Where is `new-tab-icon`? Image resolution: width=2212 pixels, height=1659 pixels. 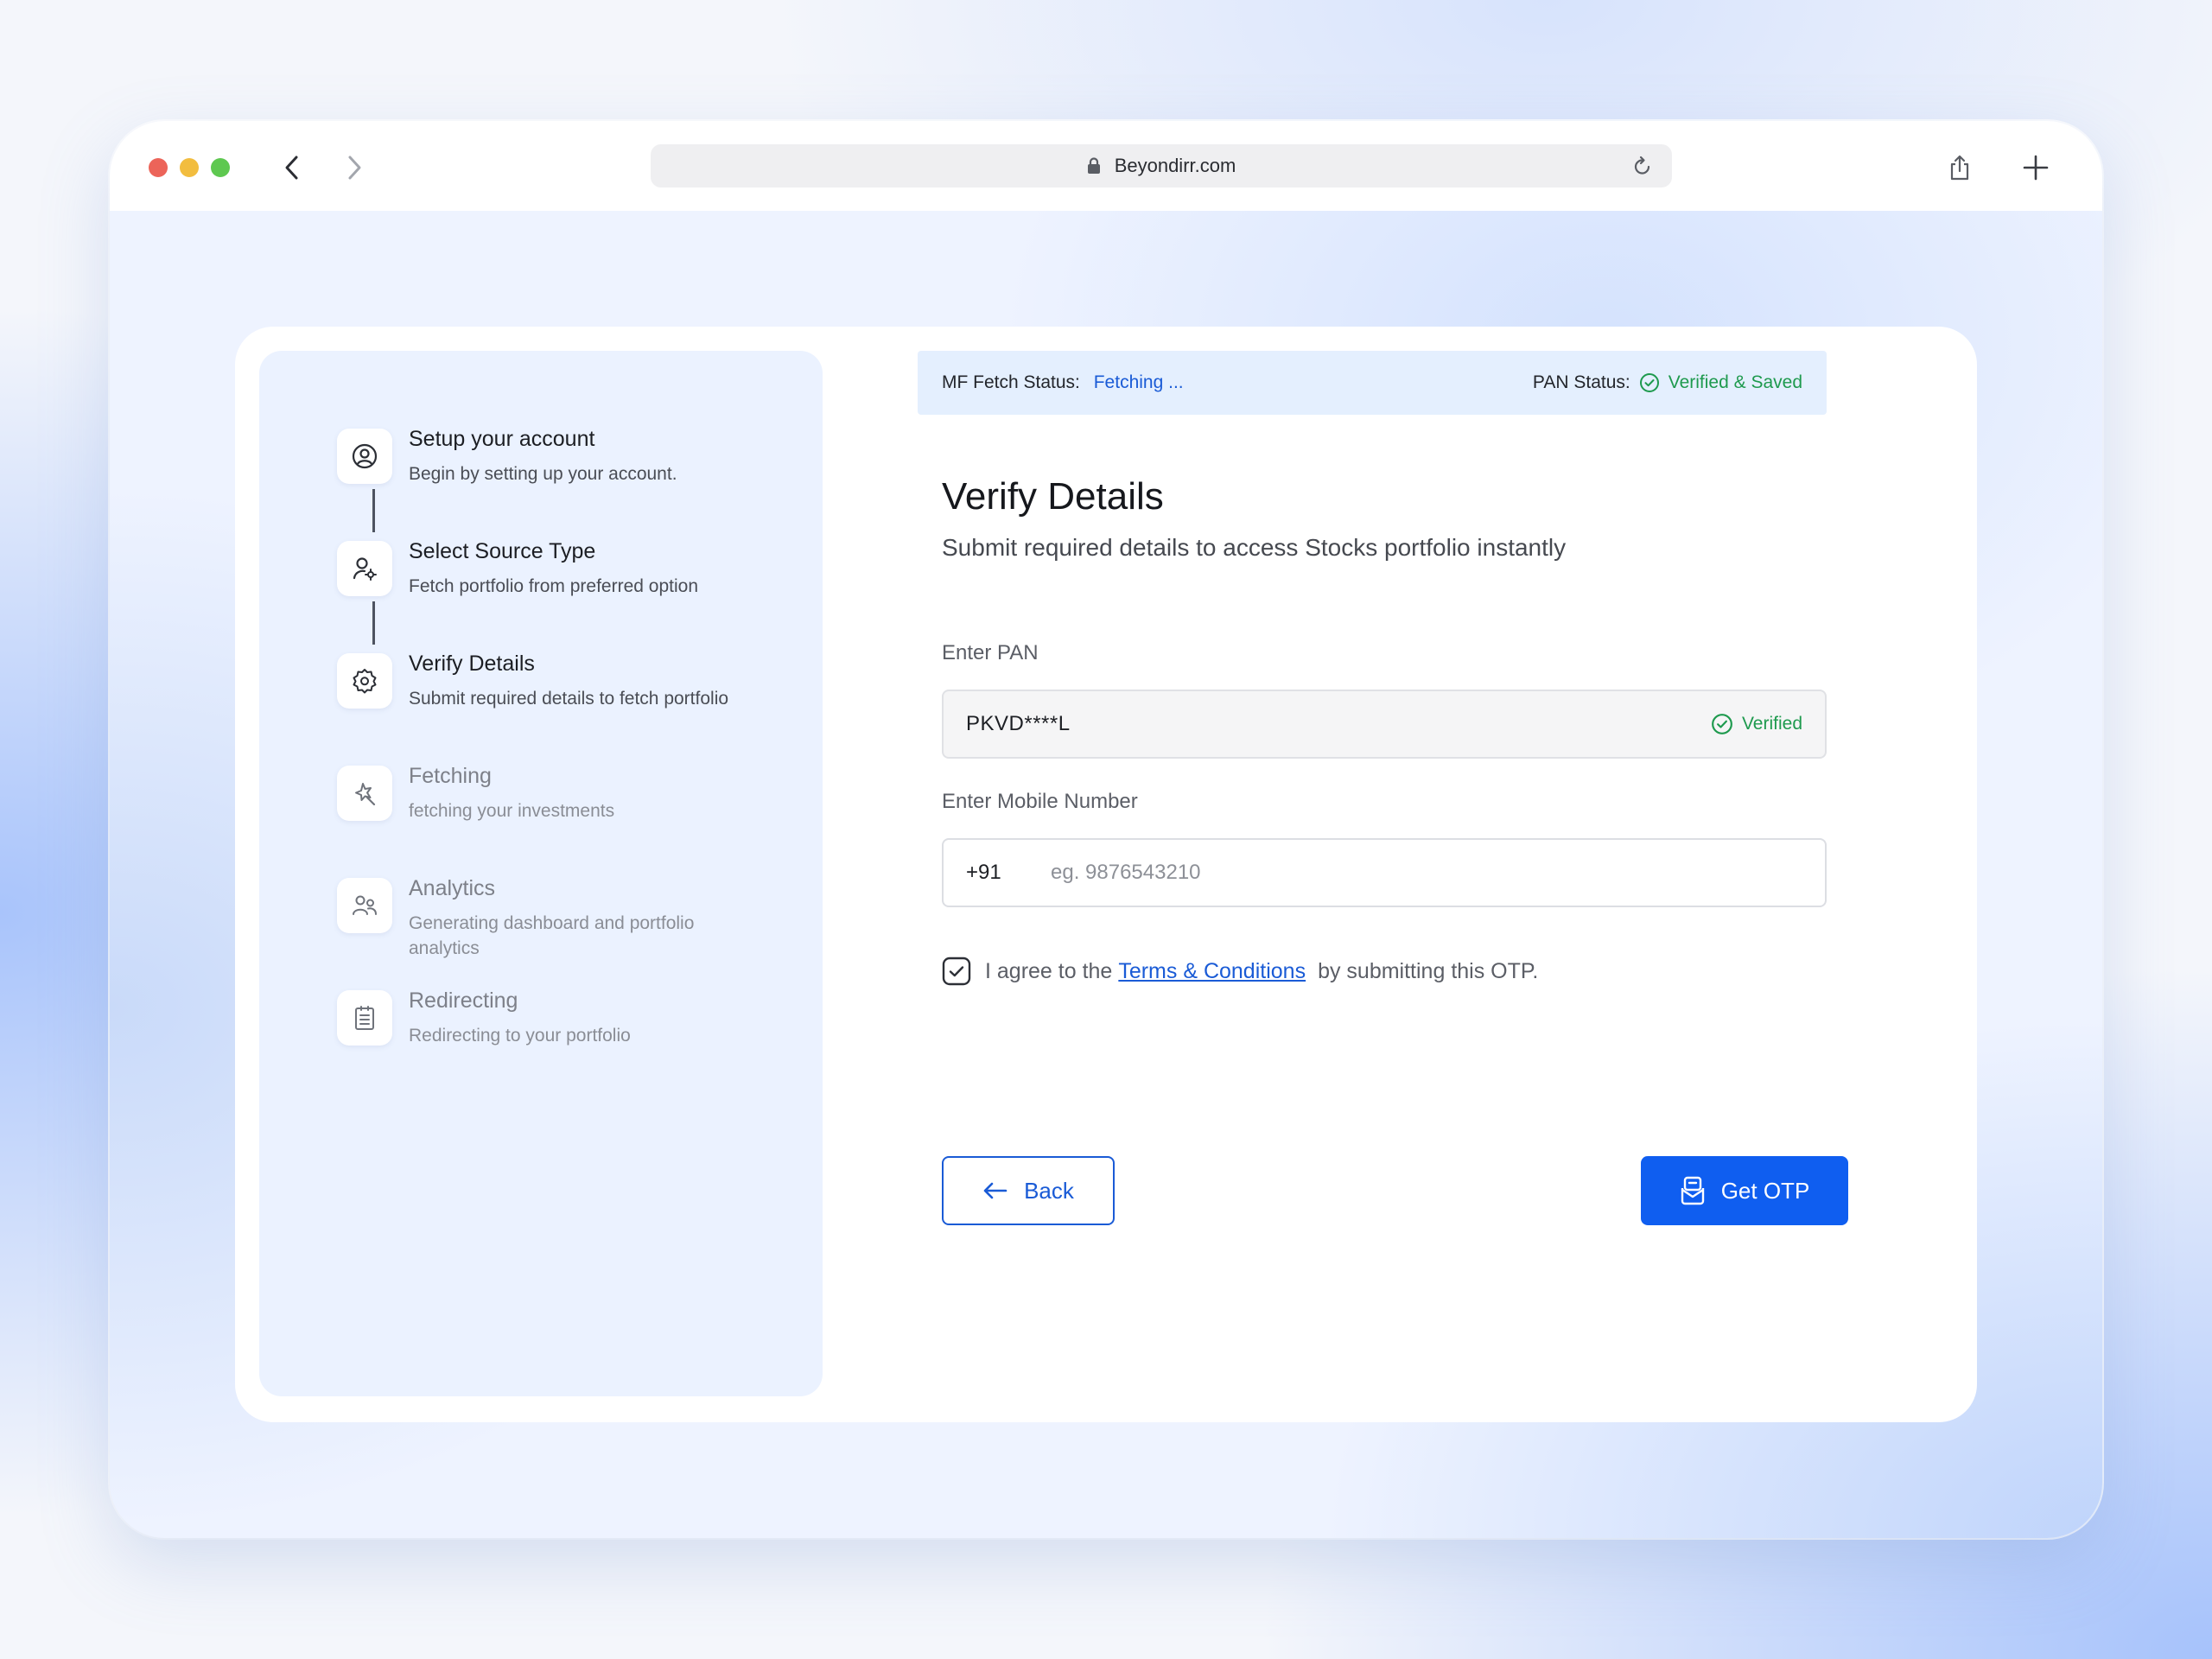
new-tab-icon is located at coordinates (2035, 167).